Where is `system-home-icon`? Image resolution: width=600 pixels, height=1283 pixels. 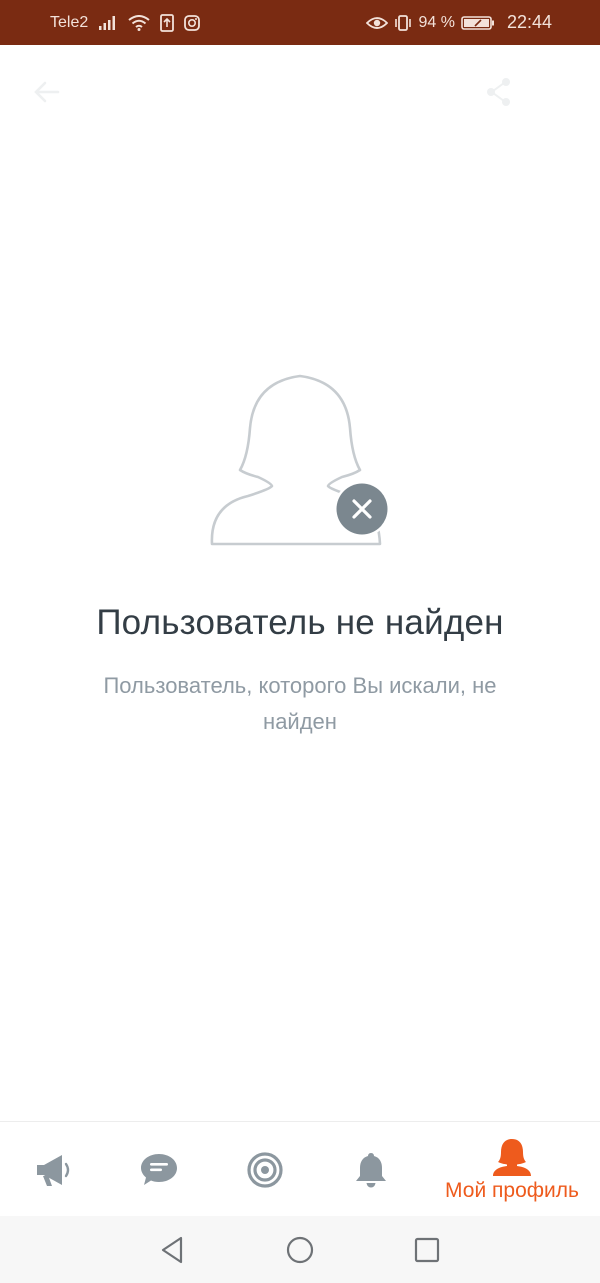
system-home-icon is located at coordinates (300, 1250).